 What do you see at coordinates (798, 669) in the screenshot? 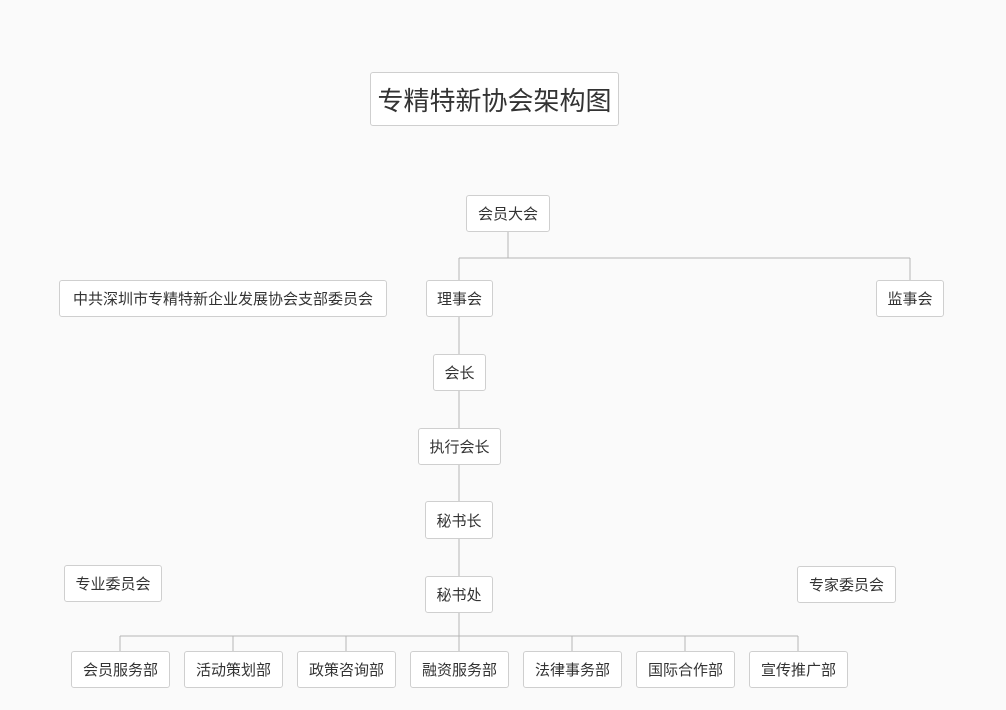
I see `department-box: 宣传推广部` at bounding box center [798, 669].